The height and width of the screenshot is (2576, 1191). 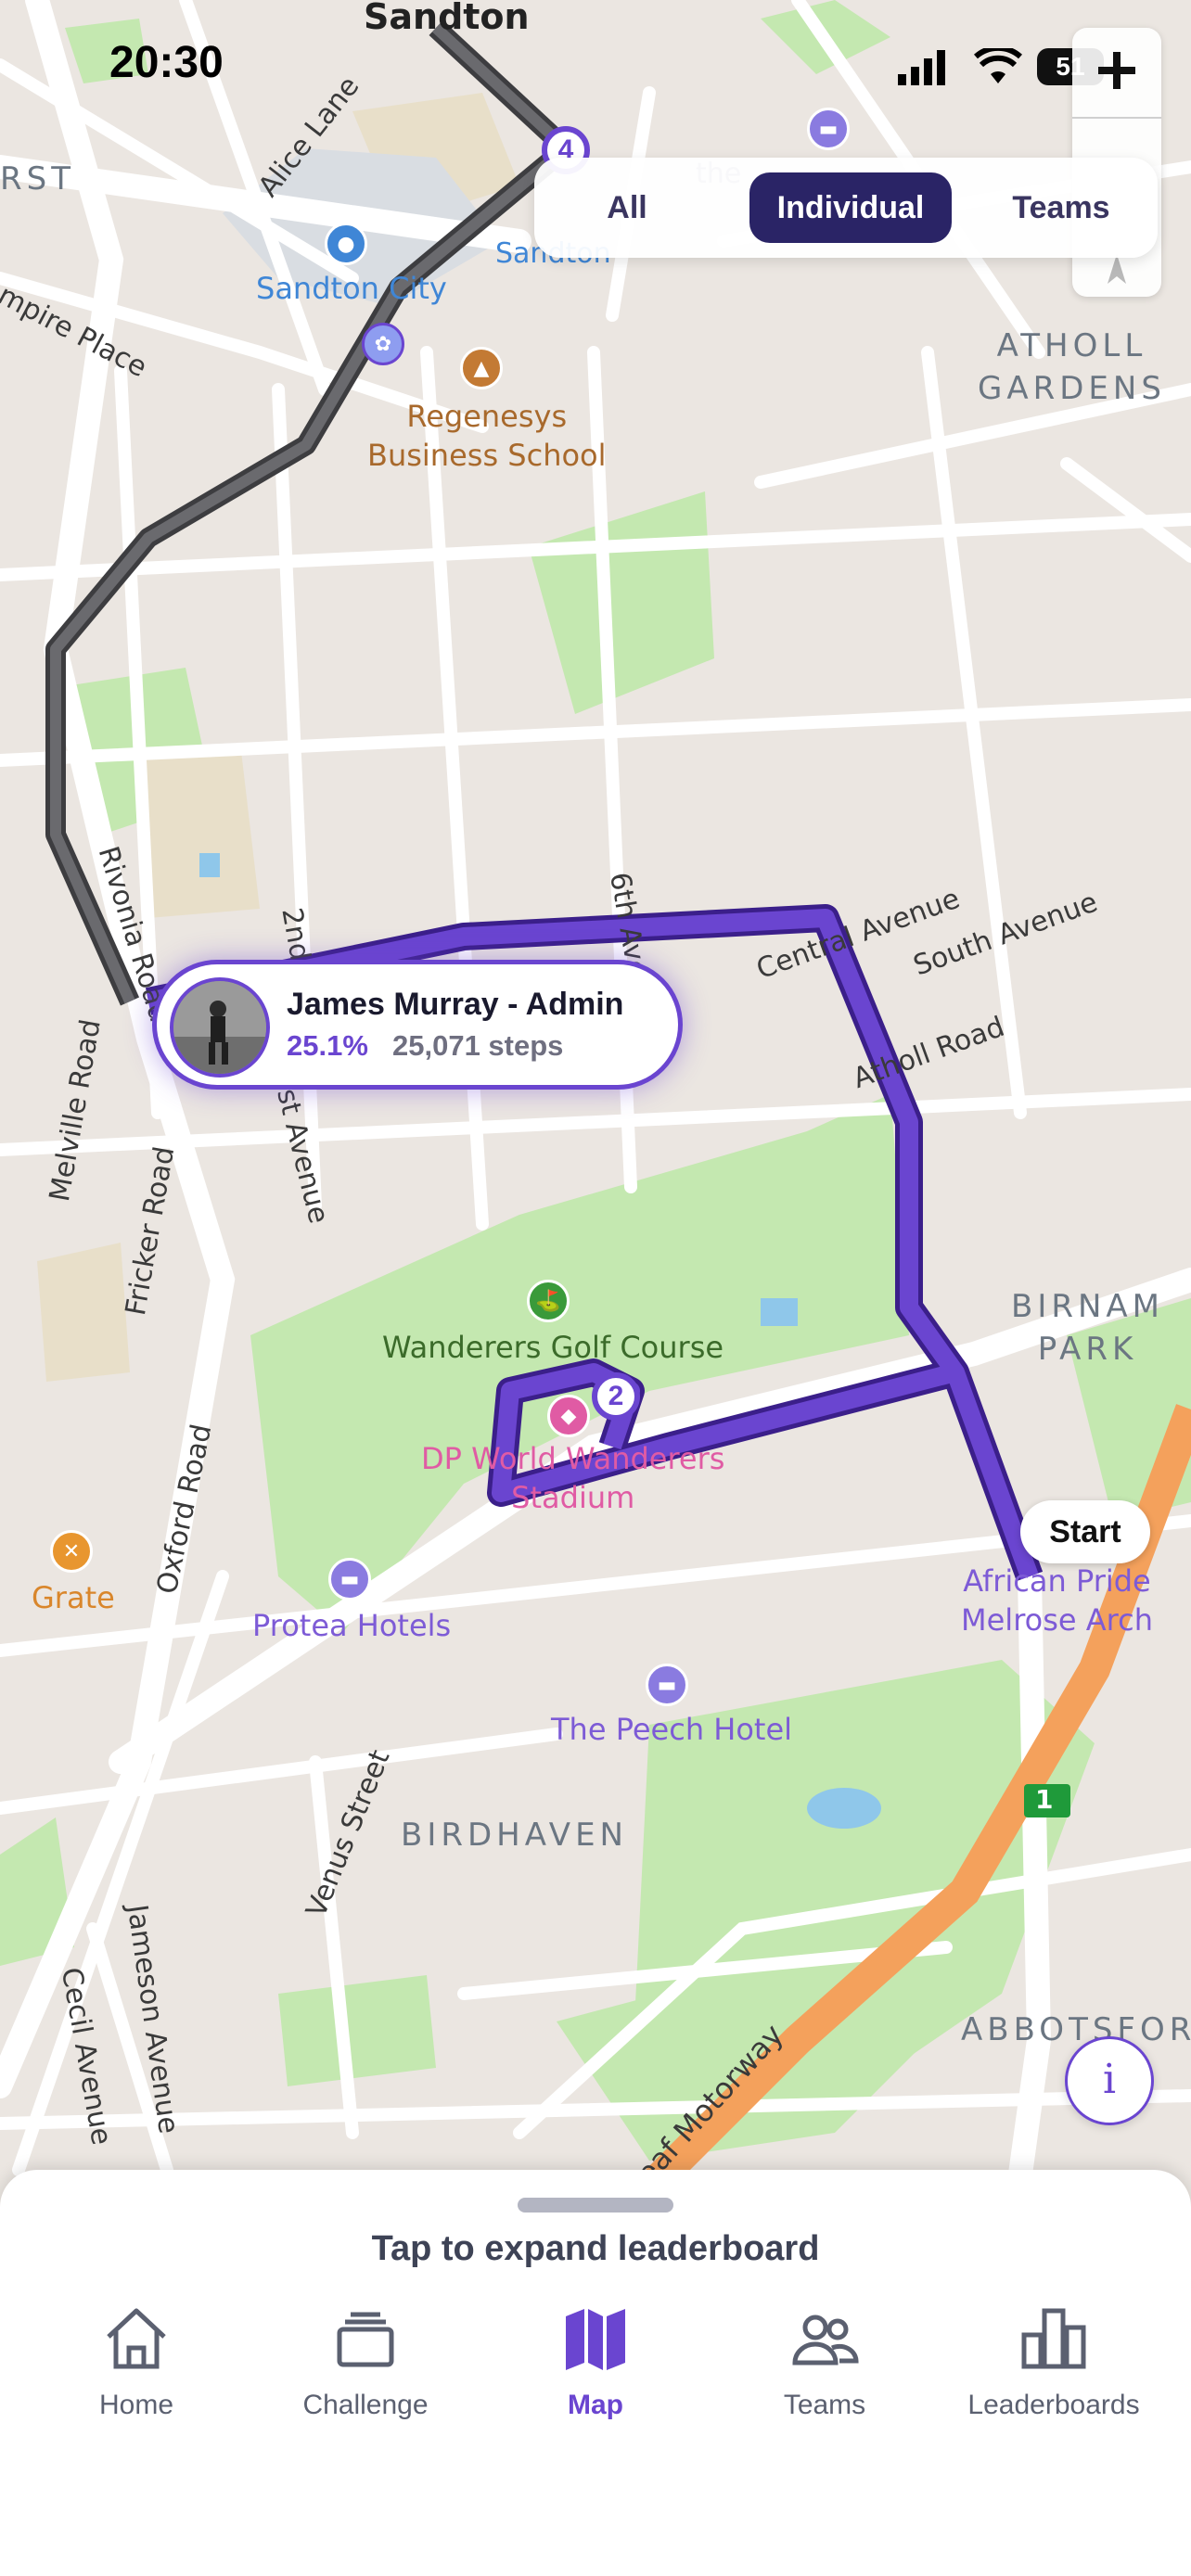 What do you see at coordinates (825, 2340) in the screenshot?
I see `people-icon` at bounding box center [825, 2340].